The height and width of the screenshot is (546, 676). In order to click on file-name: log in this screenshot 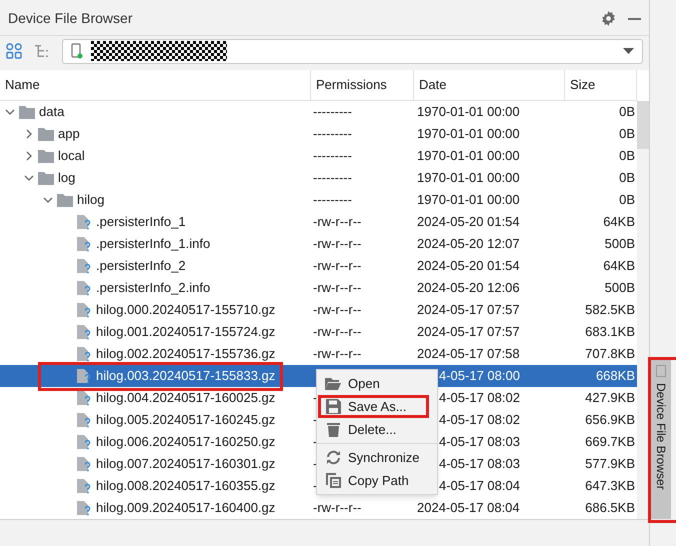, I will do `click(67, 178)`.